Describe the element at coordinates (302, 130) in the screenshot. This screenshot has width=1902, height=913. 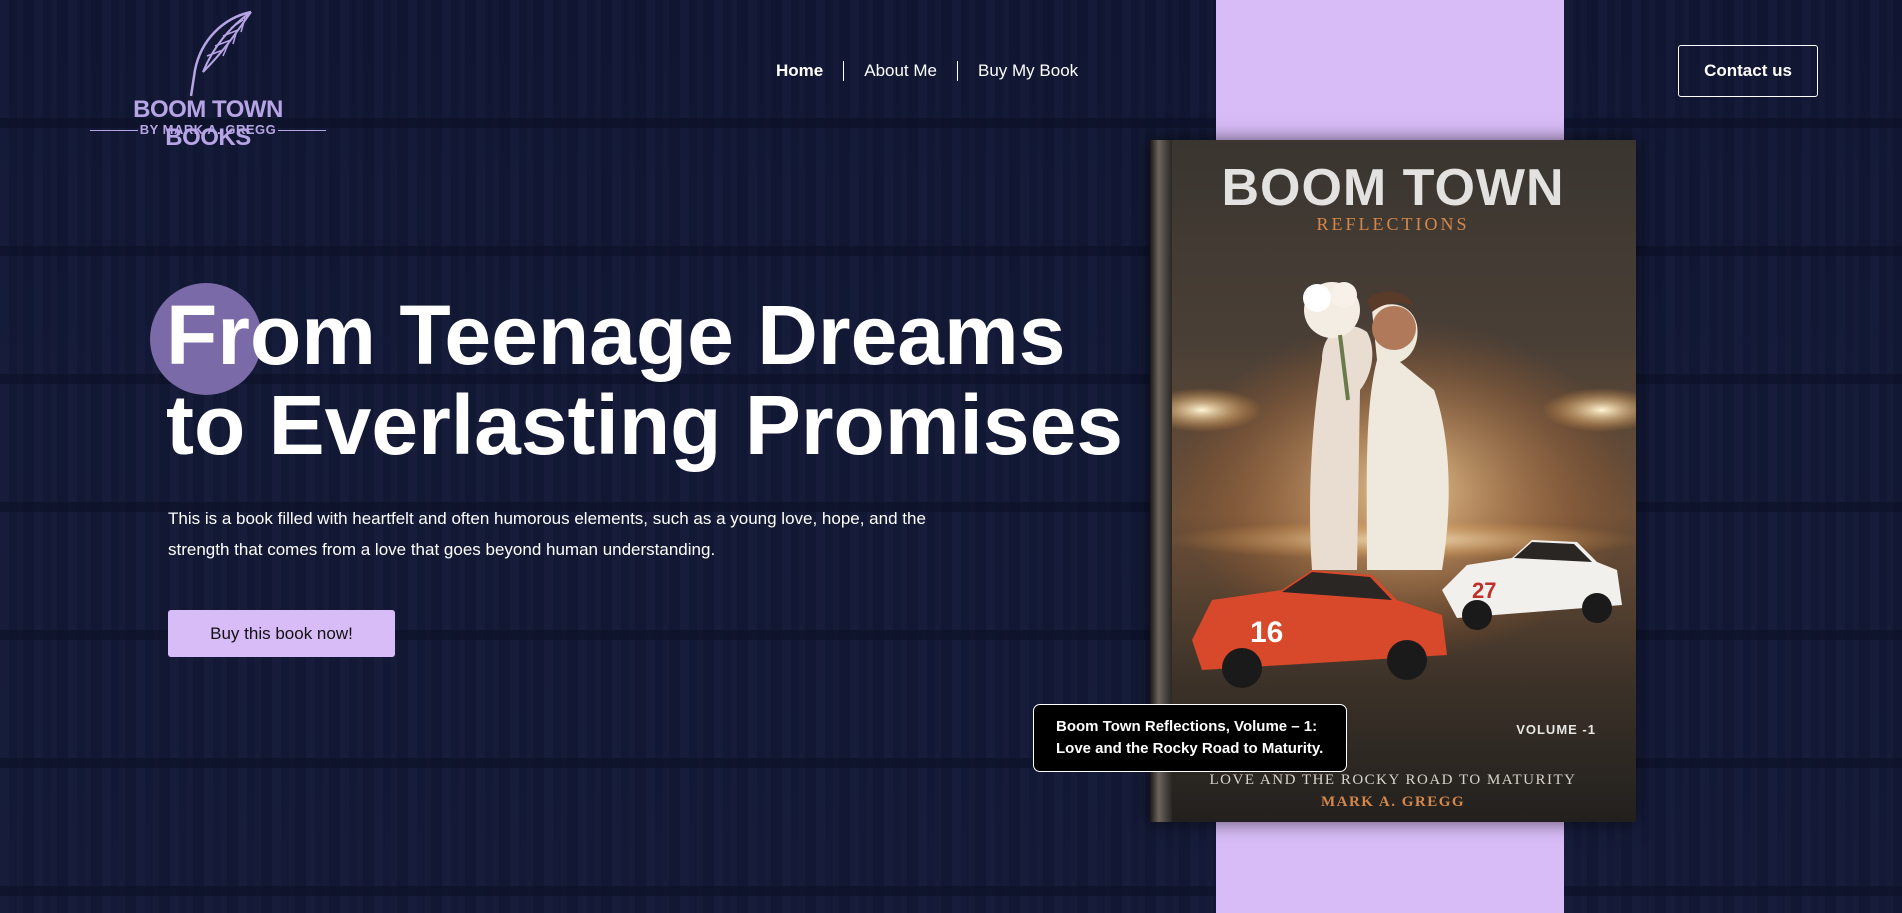
I see `logo-divider-right` at that location.